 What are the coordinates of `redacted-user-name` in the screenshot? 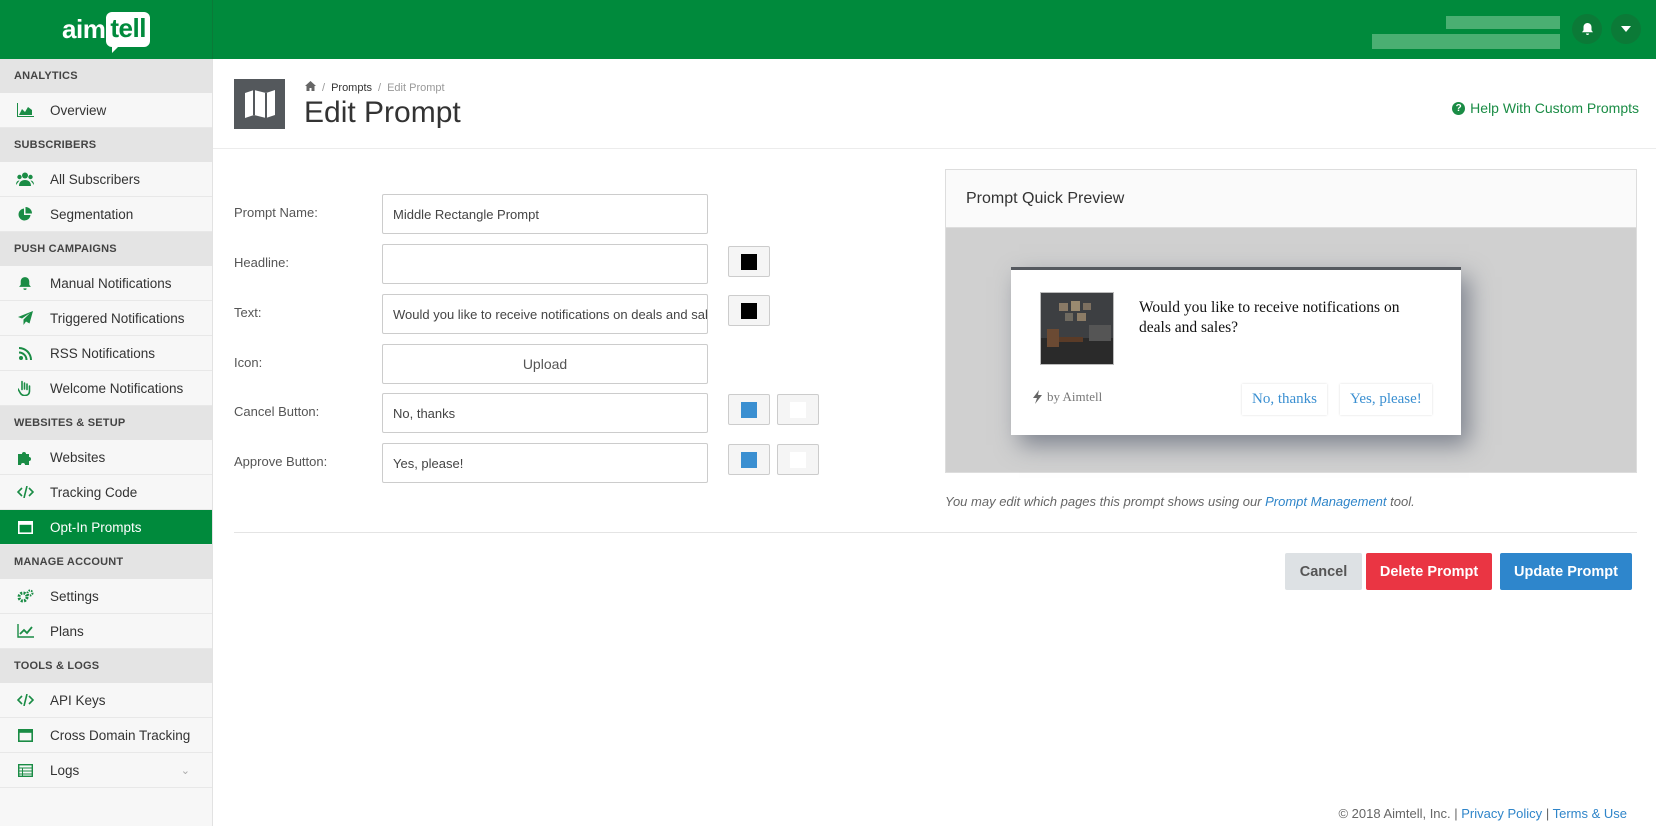 It's located at (1503, 22).